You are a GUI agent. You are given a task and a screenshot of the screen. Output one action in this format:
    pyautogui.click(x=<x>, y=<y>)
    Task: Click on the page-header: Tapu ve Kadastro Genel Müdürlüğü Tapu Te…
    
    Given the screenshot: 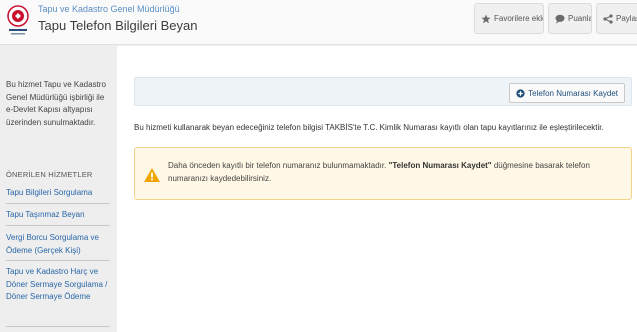 What is the action you would take?
    pyautogui.click(x=318, y=22)
    